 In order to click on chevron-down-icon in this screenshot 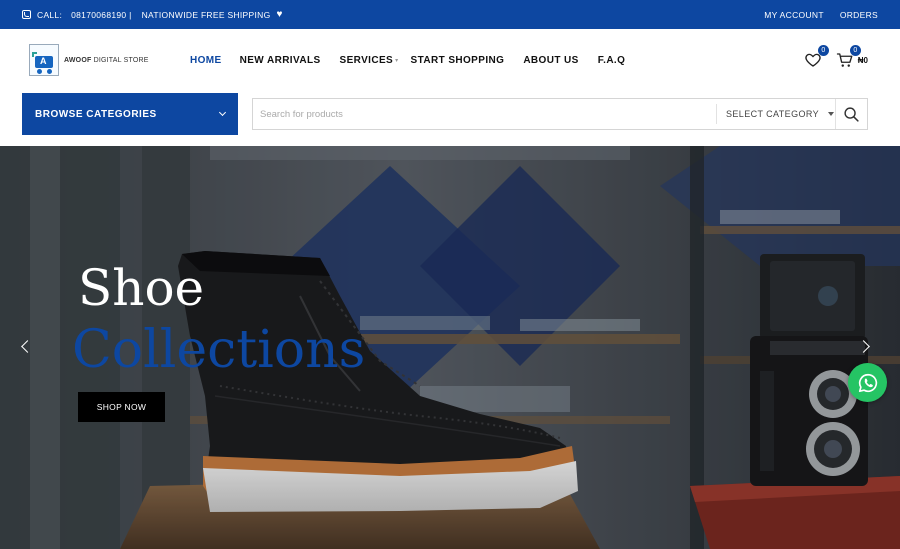, I will do `click(222, 112)`.